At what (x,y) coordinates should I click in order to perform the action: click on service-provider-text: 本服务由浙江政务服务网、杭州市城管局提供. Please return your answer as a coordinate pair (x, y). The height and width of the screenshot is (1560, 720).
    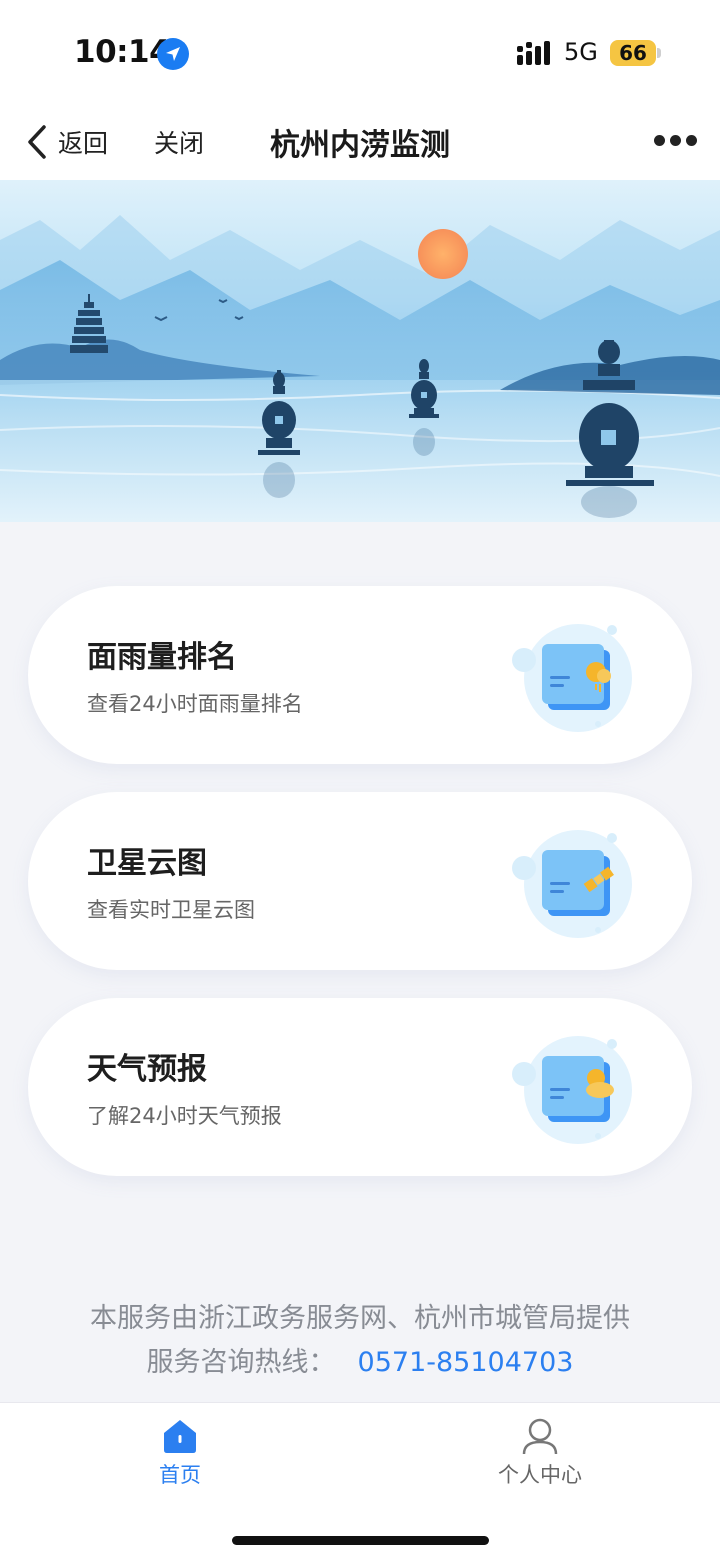
    Looking at the image, I should click on (360, 1318).